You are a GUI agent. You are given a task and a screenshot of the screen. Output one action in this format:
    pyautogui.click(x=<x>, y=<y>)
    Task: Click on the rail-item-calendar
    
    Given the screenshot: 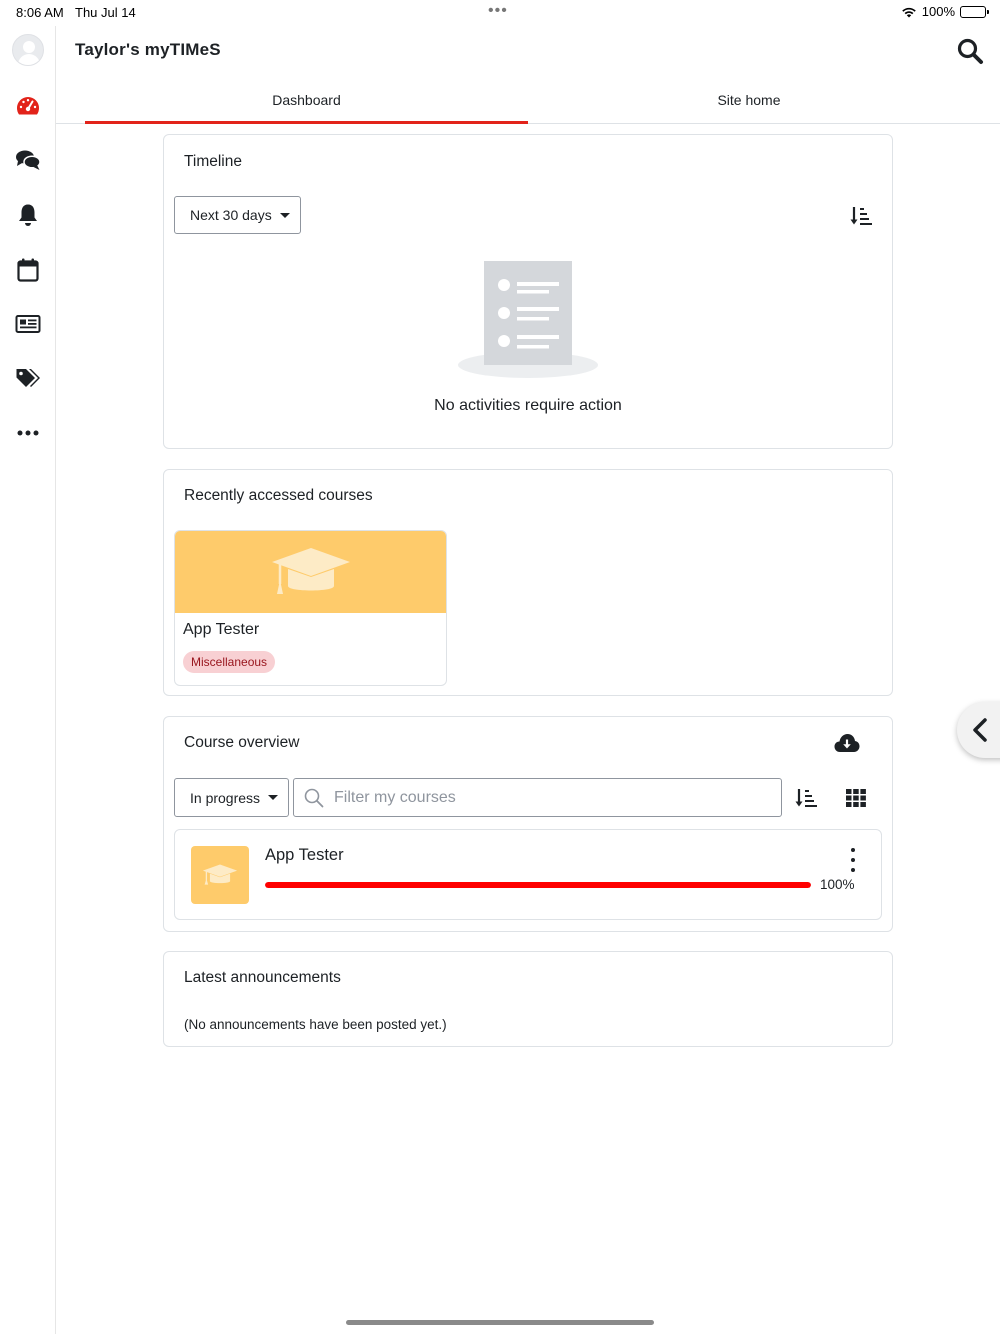 What is the action you would take?
    pyautogui.click(x=28, y=270)
    